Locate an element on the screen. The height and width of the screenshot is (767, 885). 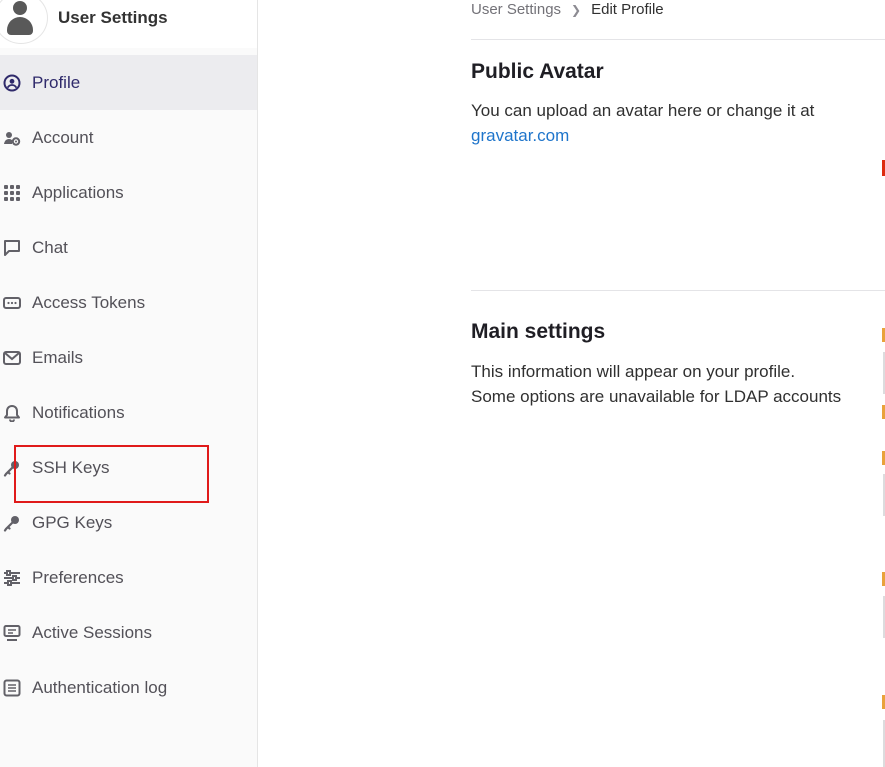
gravatar-link: gravatar.com is located at coordinates (520, 135).